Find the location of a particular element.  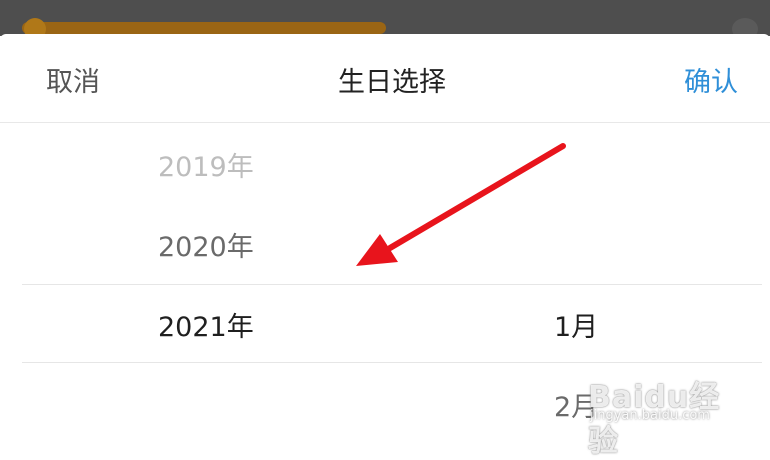

month-option-selected: 1月 is located at coordinates (576, 324).